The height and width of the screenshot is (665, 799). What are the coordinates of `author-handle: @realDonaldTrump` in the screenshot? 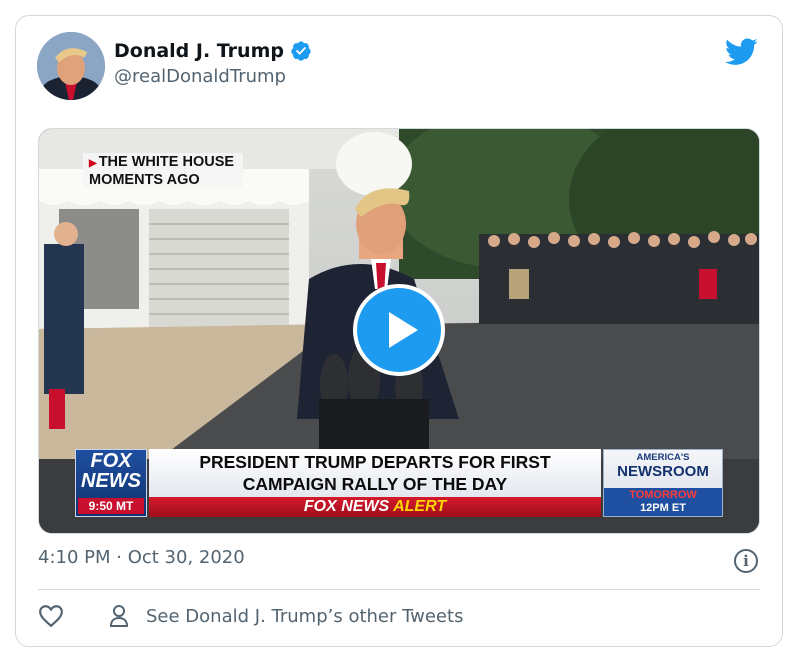 It's located at (213, 76).